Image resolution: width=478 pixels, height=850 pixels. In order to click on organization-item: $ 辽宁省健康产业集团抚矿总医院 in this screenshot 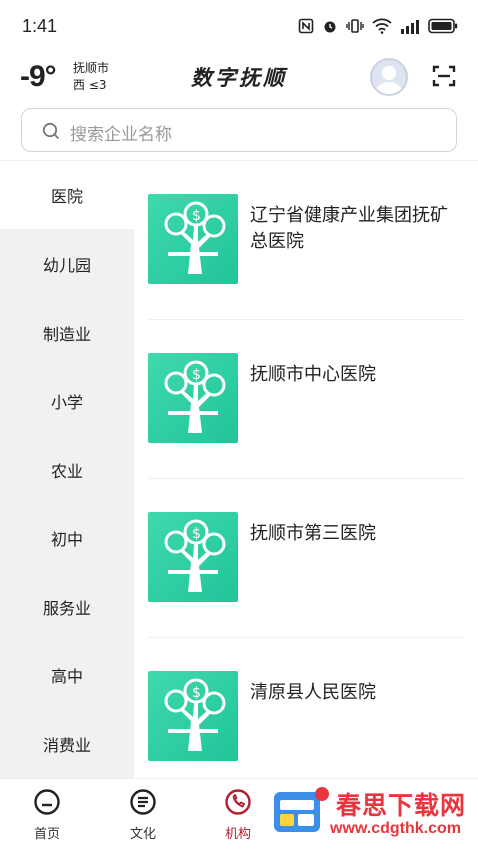, I will do `click(306, 240)`.